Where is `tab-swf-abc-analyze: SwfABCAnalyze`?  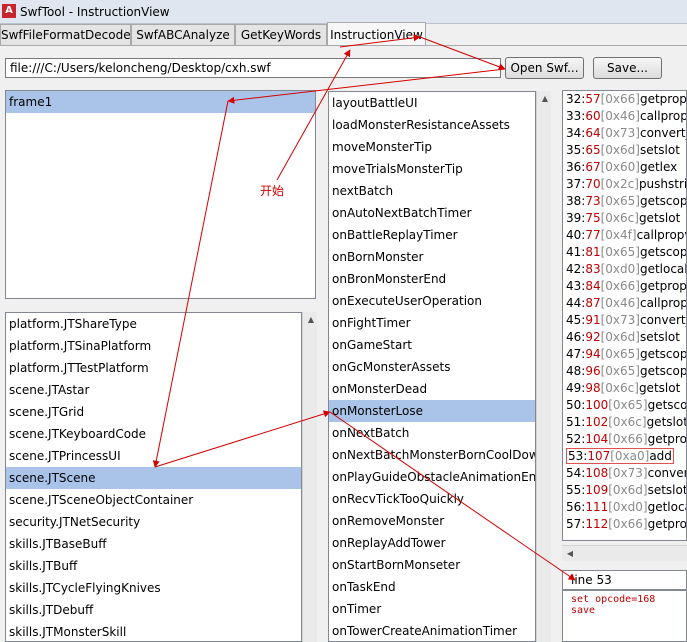 tab-swf-abc-analyze: SwfABCAnalyze is located at coordinates (183, 35).